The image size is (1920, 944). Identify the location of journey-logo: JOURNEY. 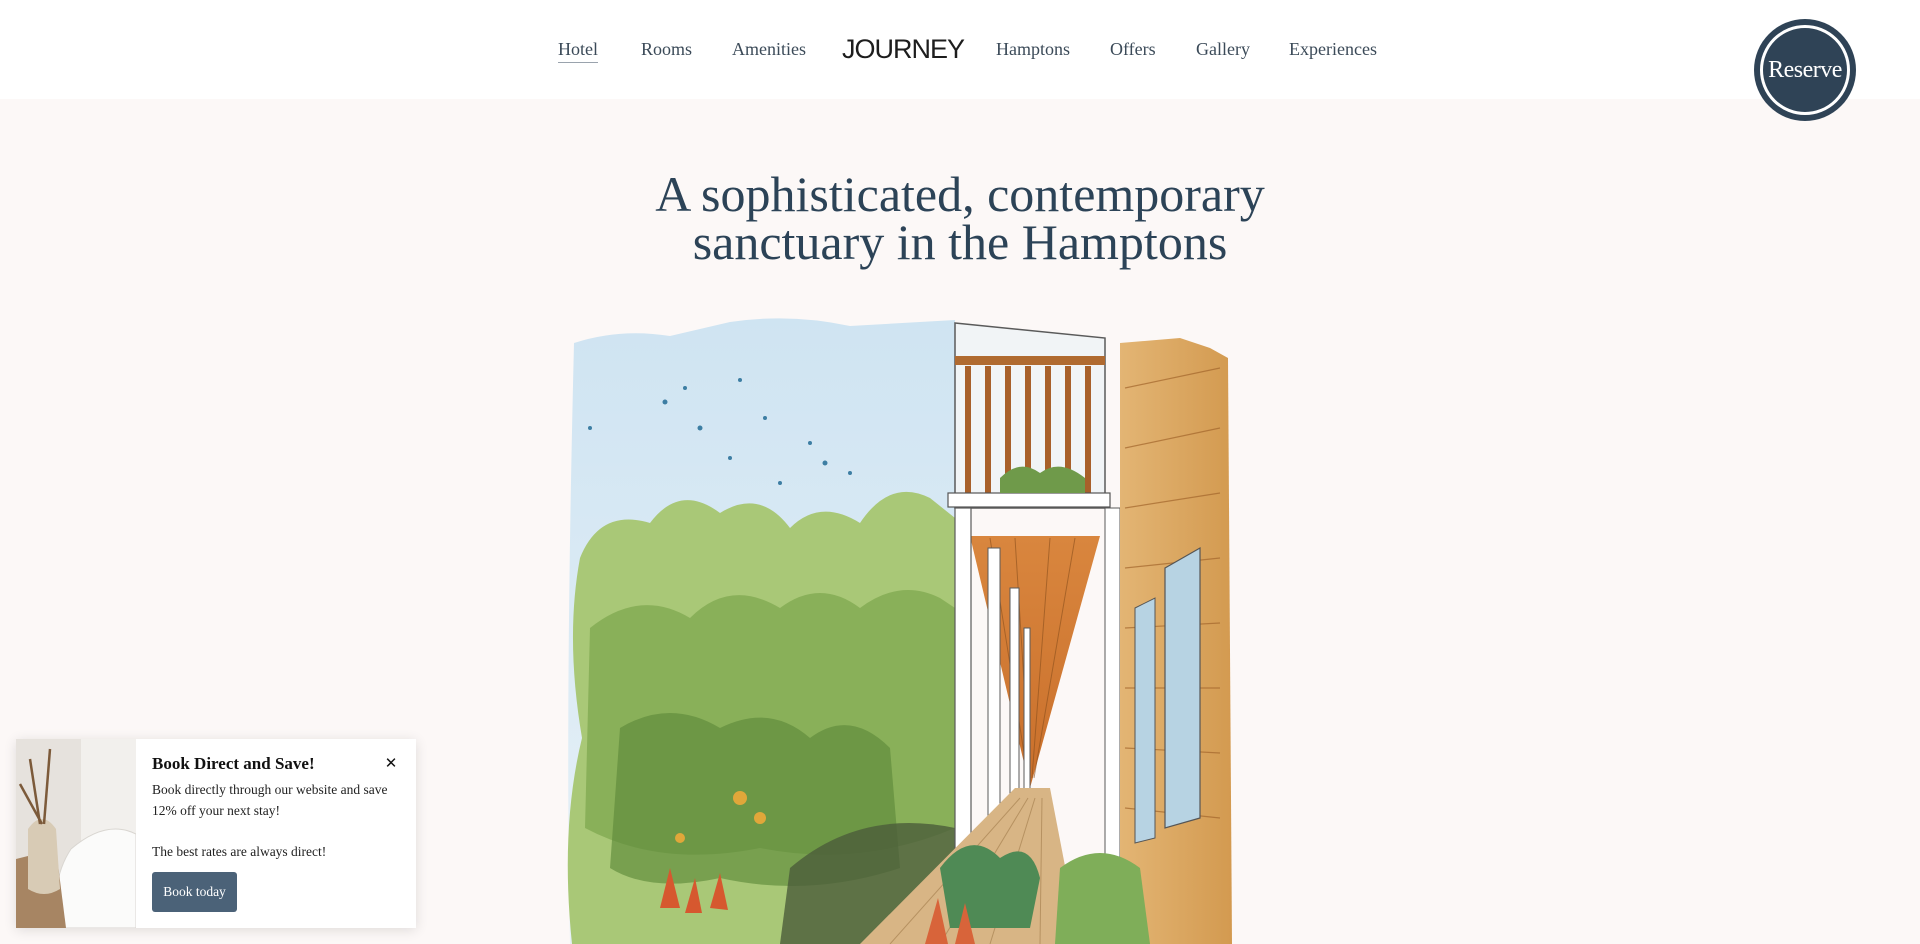
(903, 49).